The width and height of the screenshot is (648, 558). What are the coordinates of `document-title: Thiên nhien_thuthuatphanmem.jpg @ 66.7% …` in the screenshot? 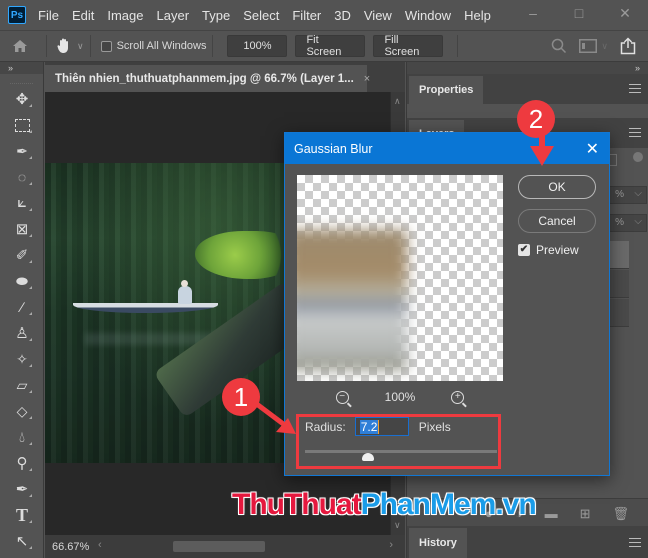 It's located at (204, 78).